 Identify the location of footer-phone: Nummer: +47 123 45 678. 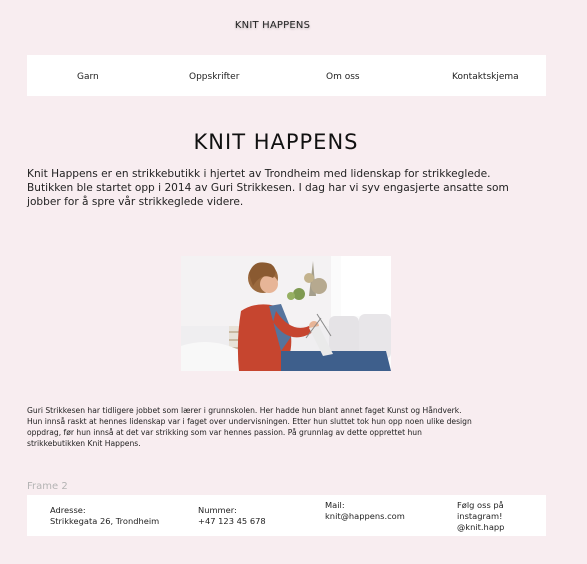
(232, 516).